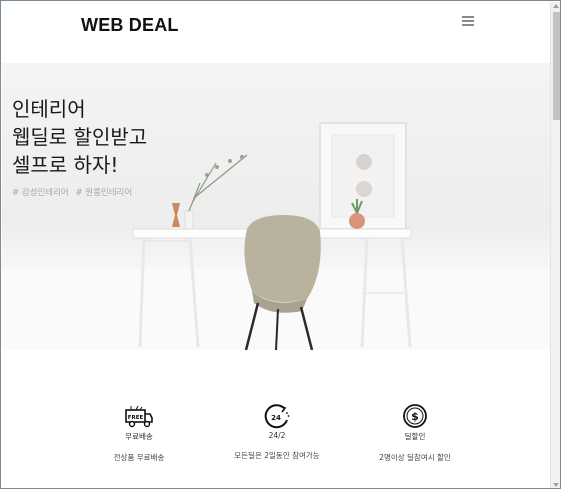 The image size is (561, 489). What do you see at coordinates (415, 457) in the screenshot?
I see `feature-description: 2명이상 딜참여시 할인` at bounding box center [415, 457].